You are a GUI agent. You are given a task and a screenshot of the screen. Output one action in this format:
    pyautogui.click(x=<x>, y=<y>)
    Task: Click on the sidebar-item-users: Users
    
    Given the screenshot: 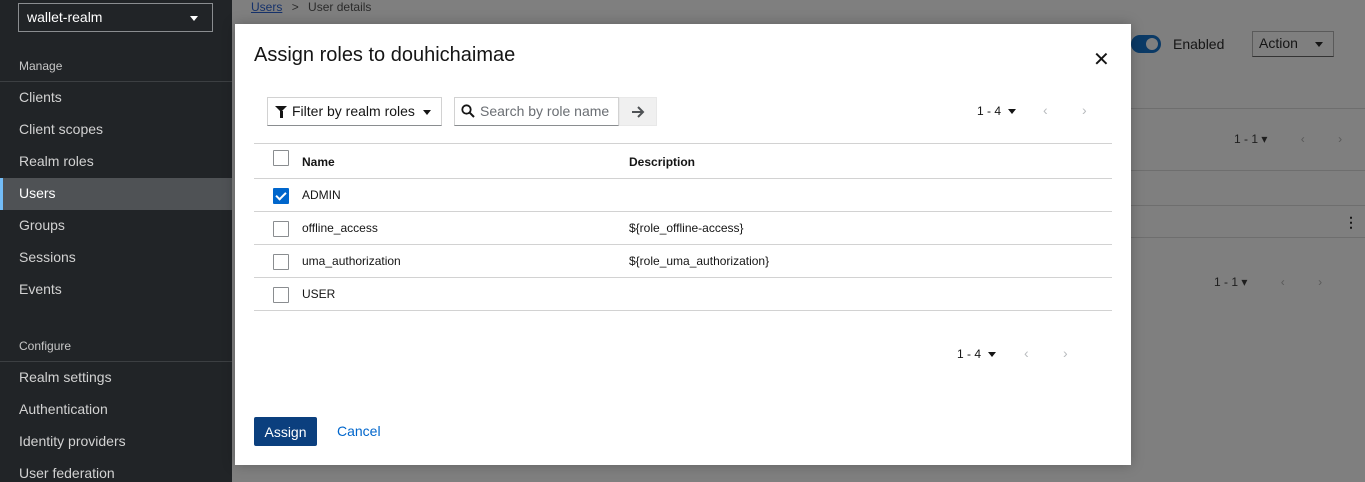 What is the action you would take?
    pyautogui.click(x=116, y=194)
    